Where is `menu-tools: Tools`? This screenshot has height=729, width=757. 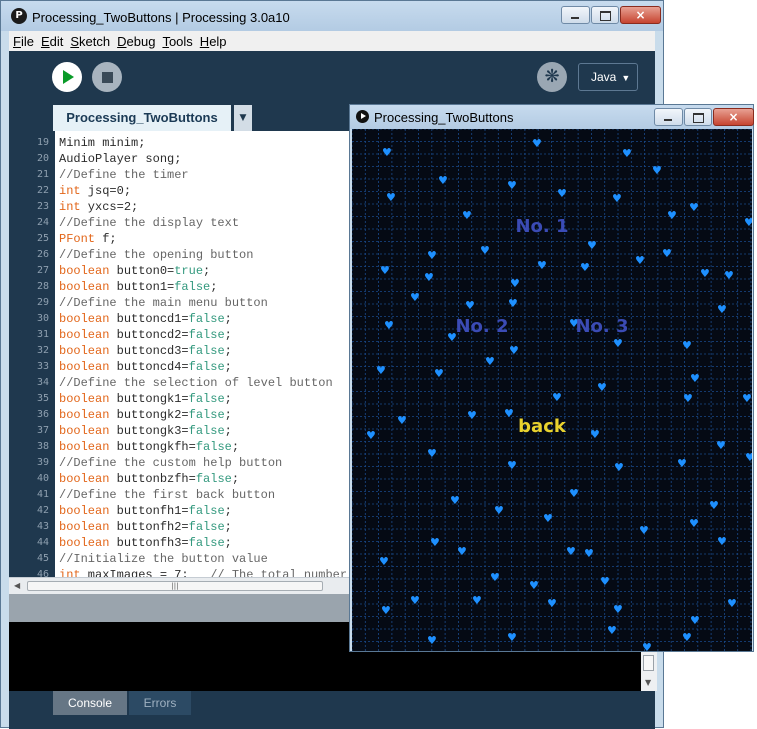
menu-tools: Tools is located at coordinates (176, 41).